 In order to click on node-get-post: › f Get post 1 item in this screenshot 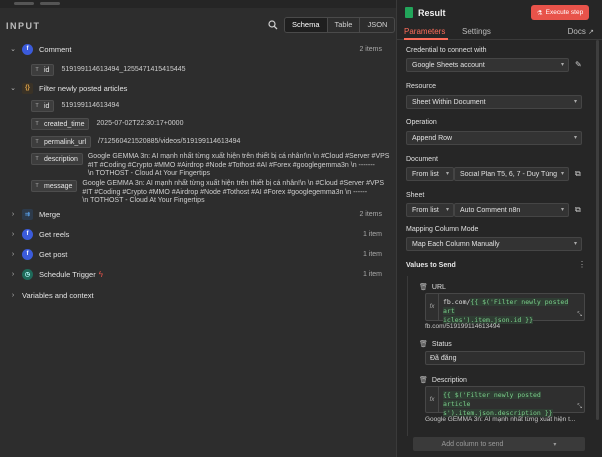, I will do `click(198, 254)`.